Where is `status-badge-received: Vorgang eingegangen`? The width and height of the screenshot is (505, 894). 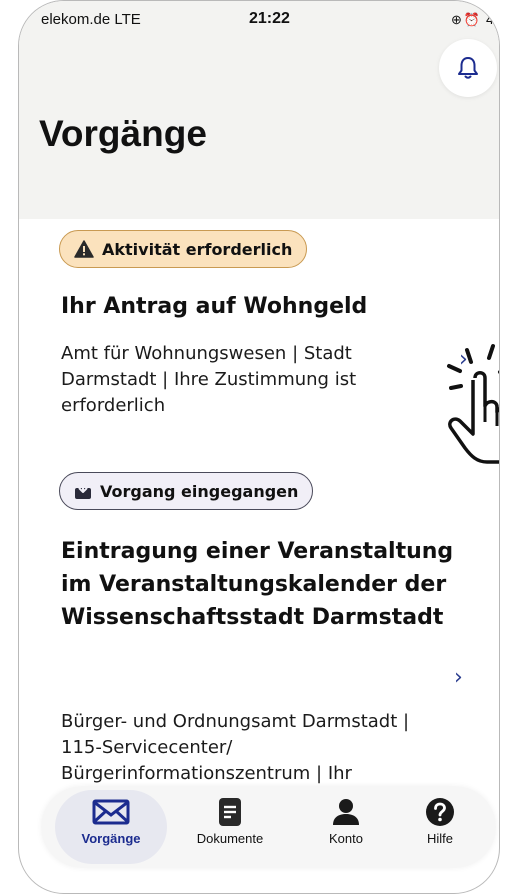 status-badge-received: Vorgang eingegangen is located at coordinates (186, 491).